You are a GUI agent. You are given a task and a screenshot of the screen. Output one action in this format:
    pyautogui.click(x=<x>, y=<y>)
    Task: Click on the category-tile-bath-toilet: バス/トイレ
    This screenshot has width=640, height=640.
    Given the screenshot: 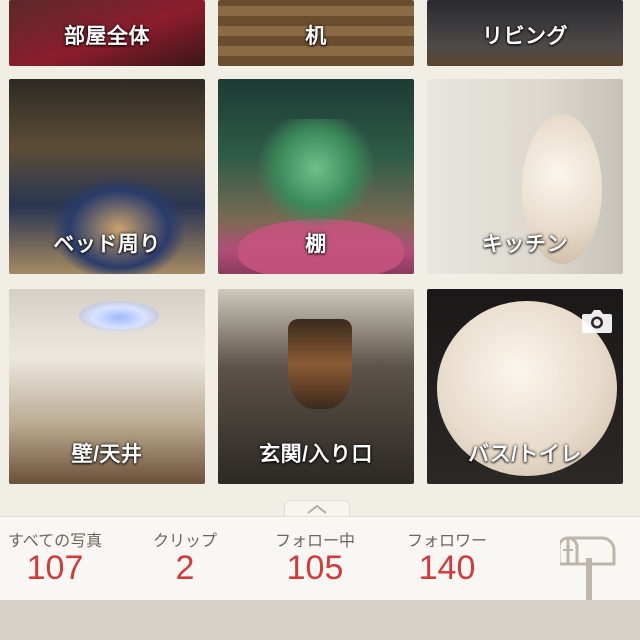 What is the action you would take?
    pyautogui.click(x=525, y=386)
    